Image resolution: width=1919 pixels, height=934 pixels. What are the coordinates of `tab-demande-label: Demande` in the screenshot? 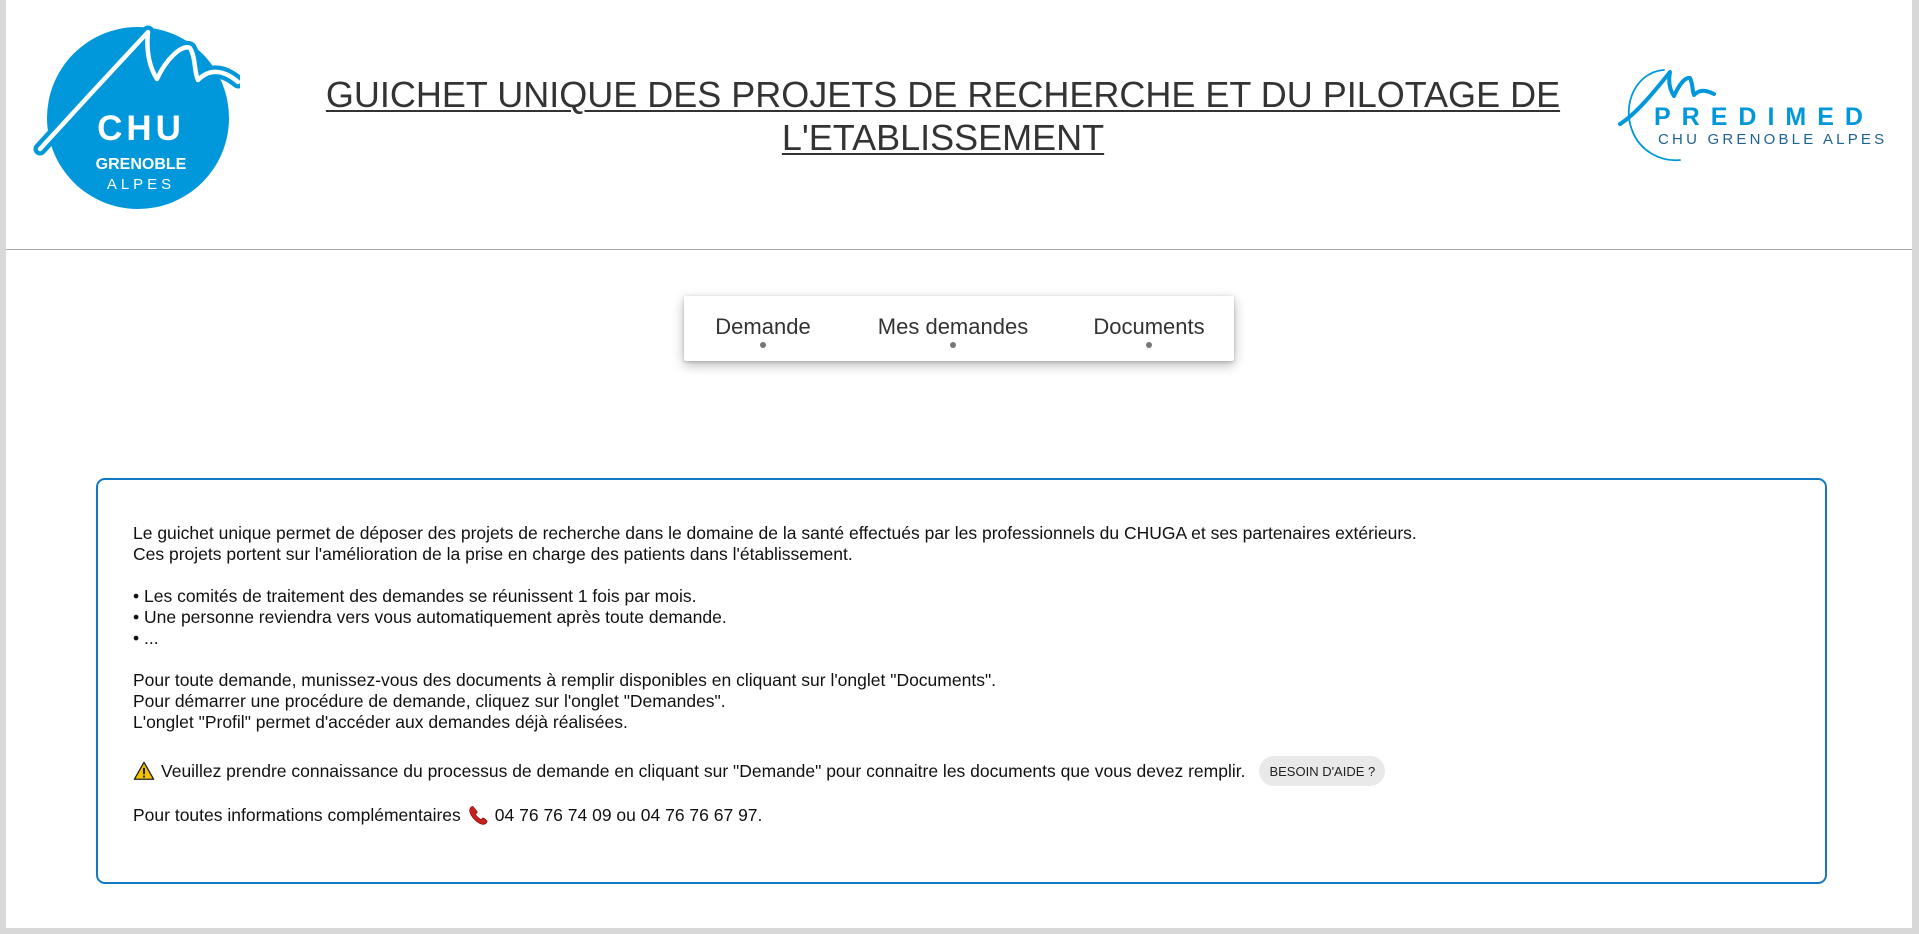 It's located at (763, 326).